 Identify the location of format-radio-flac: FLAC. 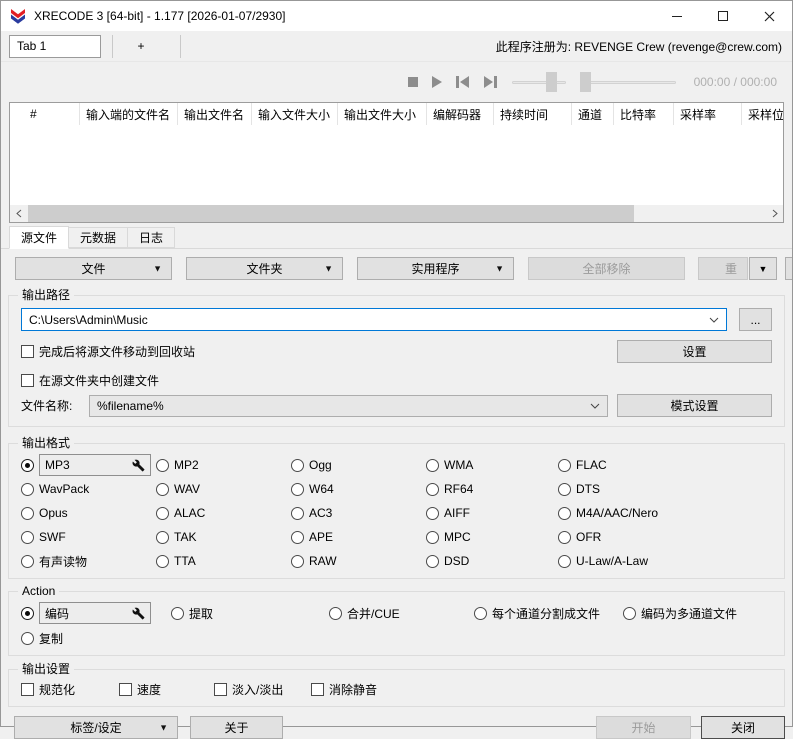
(582, 465).